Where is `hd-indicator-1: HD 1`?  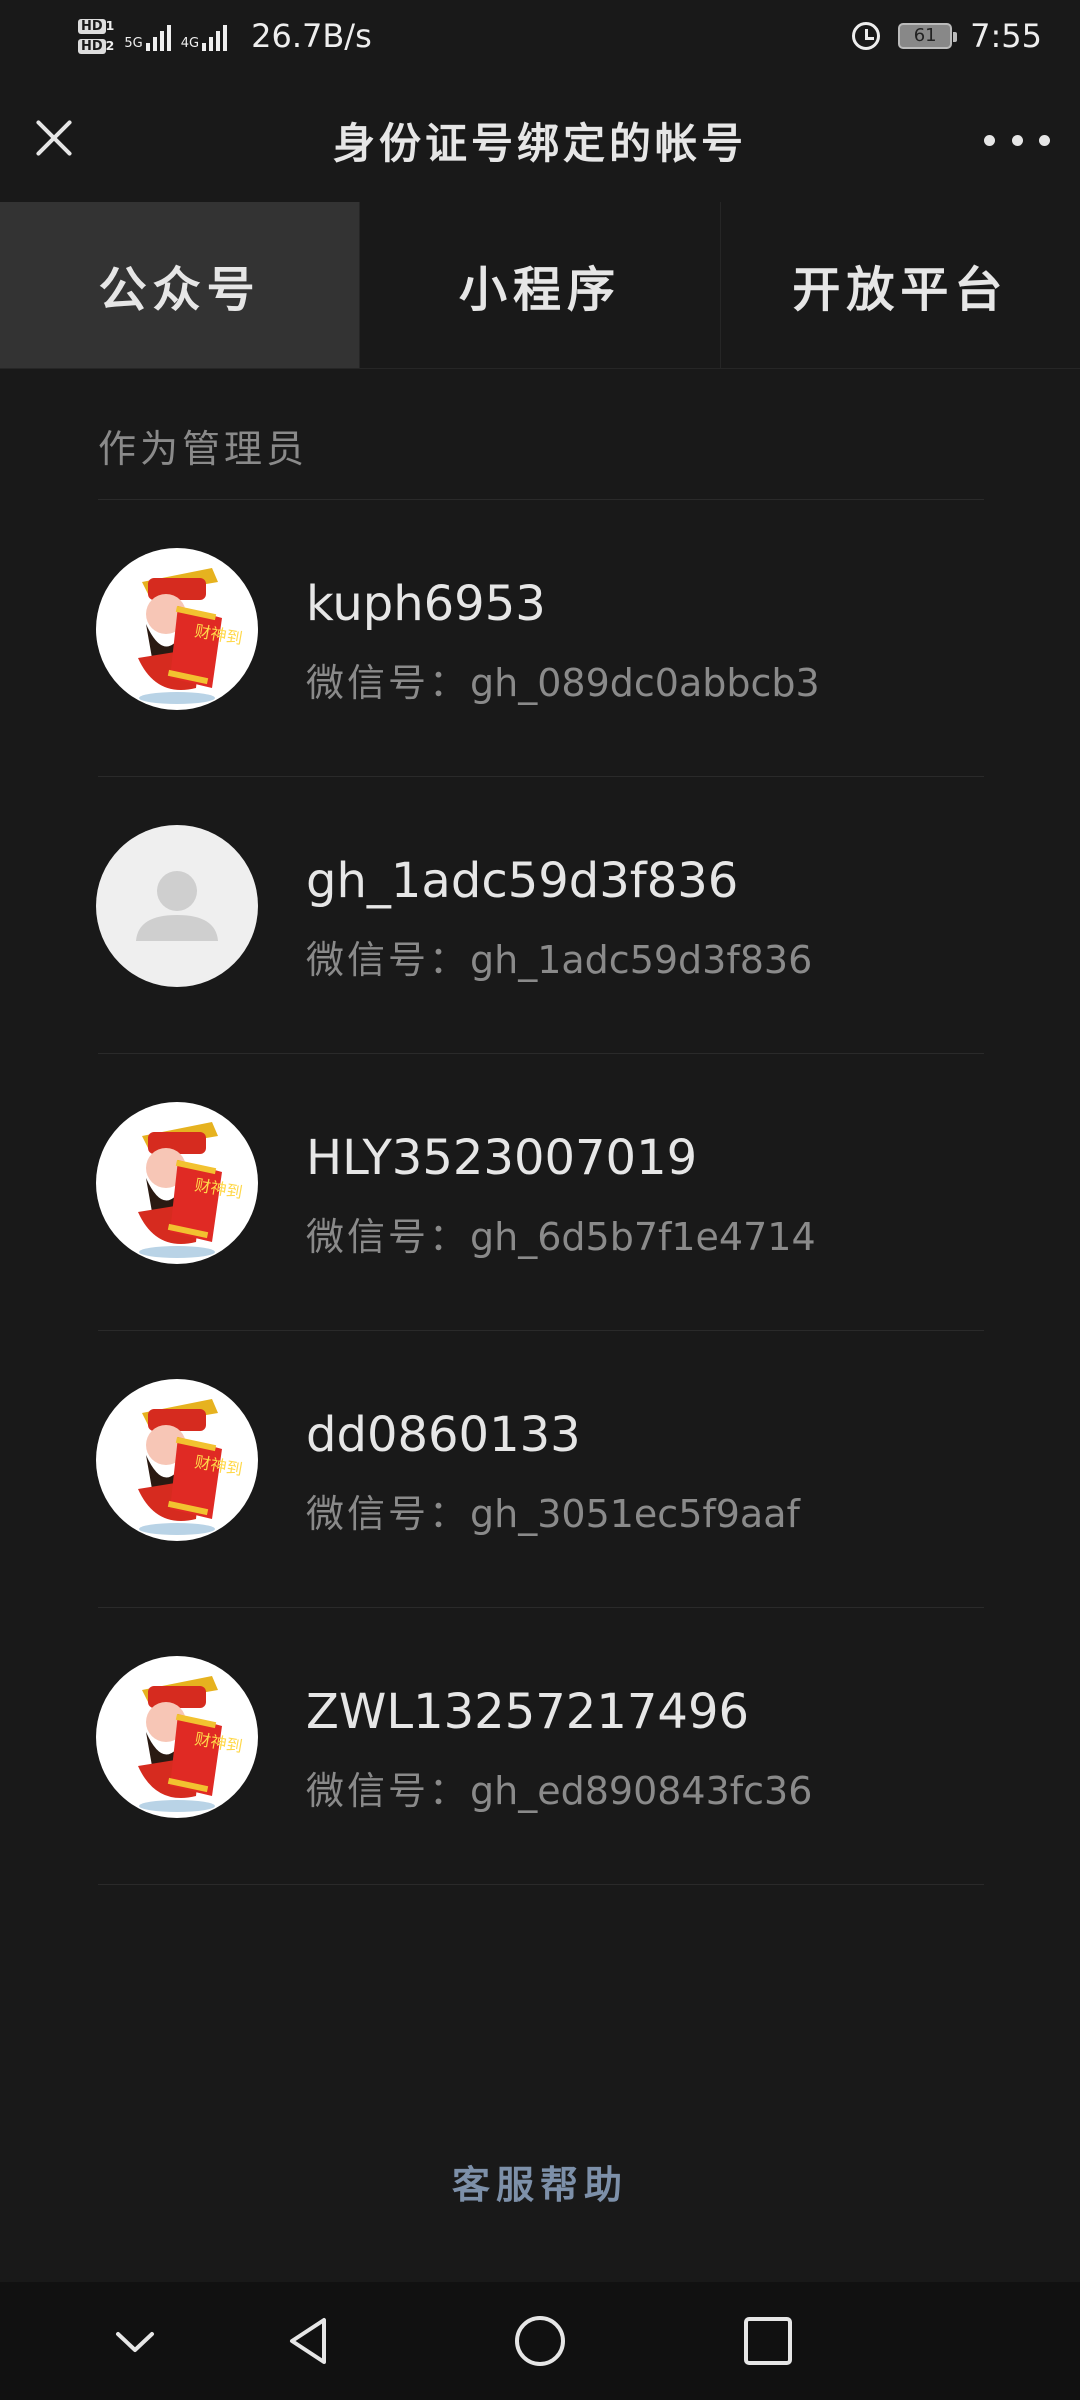 hd-indicator-1: HD 1 is located at coordinates (96, 26).